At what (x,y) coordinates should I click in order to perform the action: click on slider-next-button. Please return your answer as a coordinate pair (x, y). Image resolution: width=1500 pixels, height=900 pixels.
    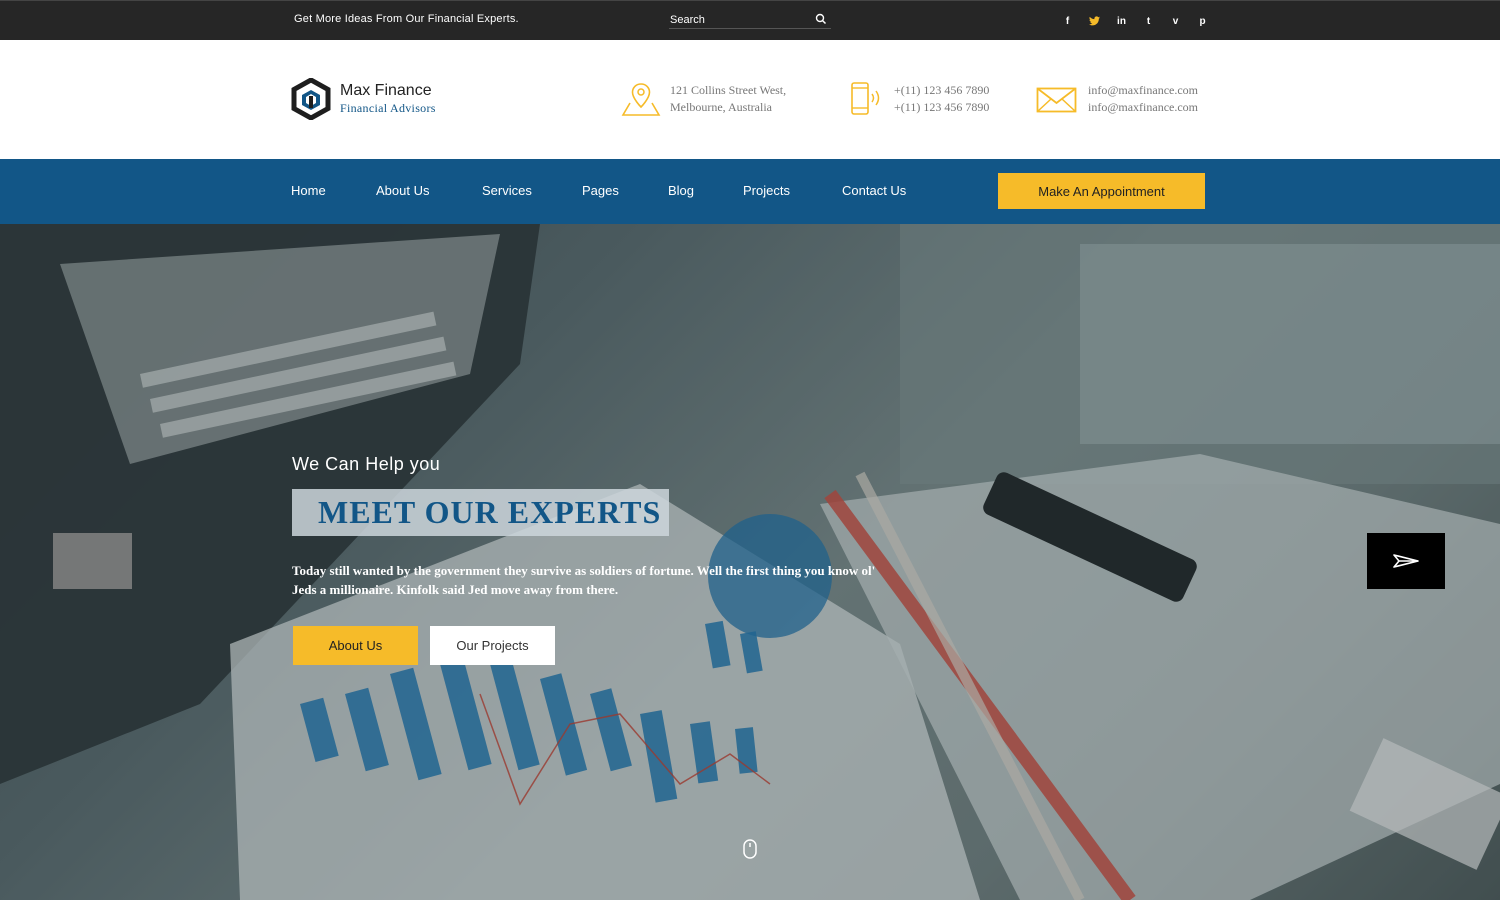
    Looking at the image, I should click on (1406, 561).